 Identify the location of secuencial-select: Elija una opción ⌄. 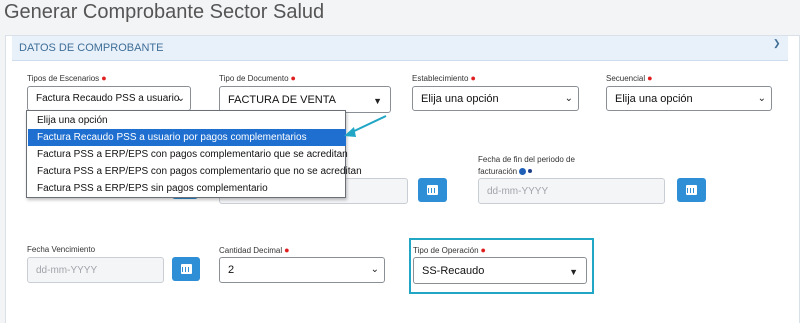
(689, 98).